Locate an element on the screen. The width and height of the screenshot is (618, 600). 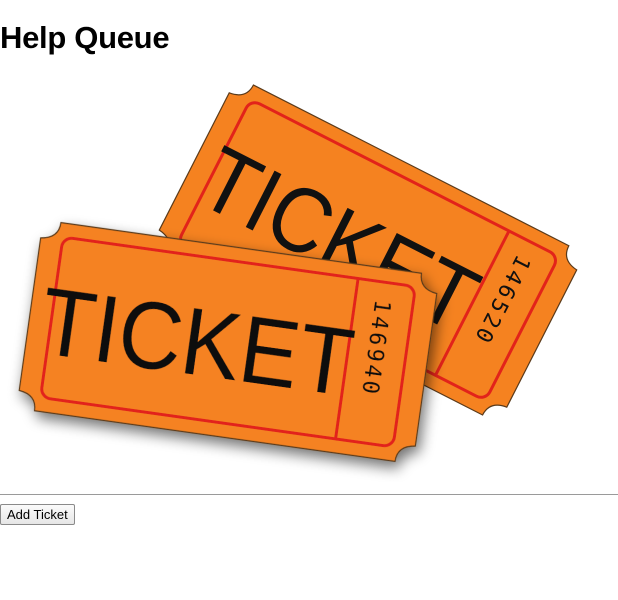
page-title: Help Queue is located at coordinates (85, 37).